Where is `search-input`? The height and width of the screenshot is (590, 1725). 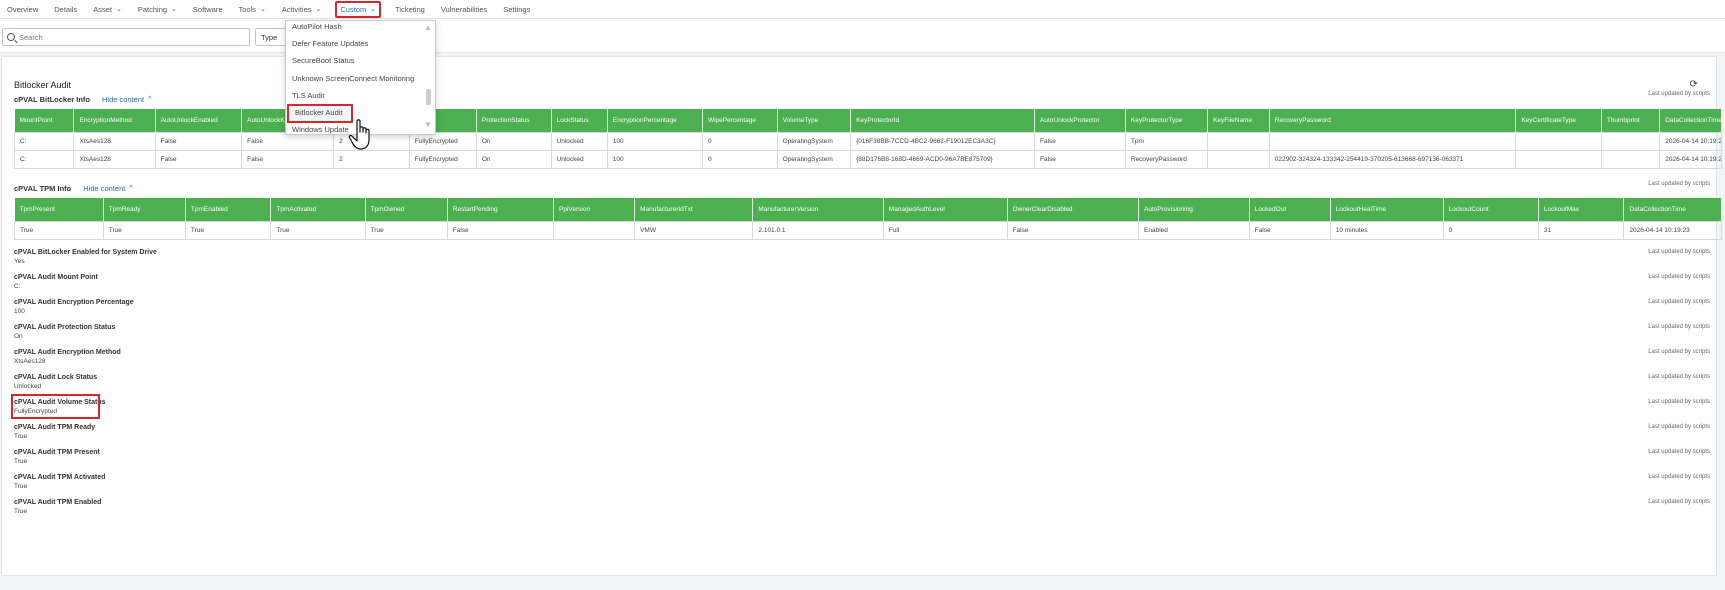
search-input is located at coordinates (129, 37).